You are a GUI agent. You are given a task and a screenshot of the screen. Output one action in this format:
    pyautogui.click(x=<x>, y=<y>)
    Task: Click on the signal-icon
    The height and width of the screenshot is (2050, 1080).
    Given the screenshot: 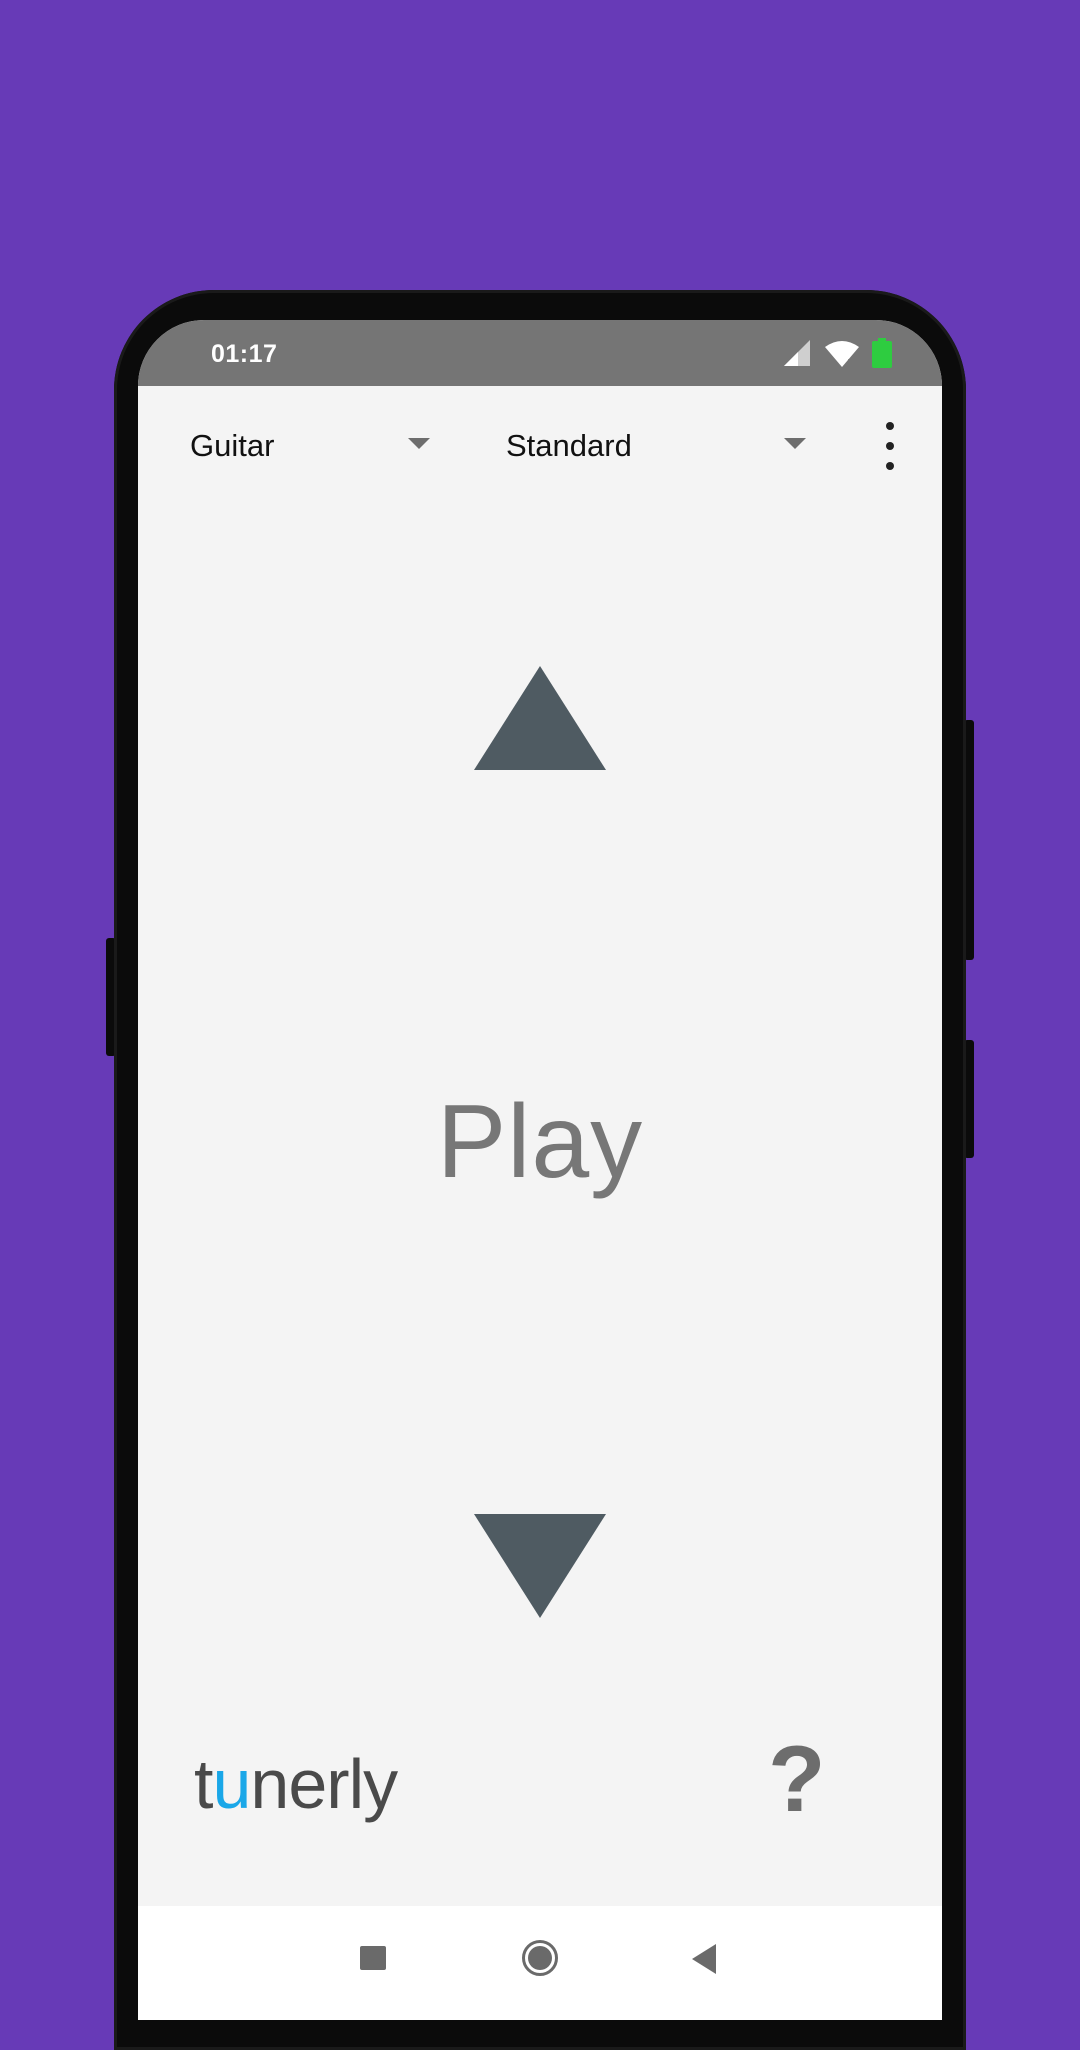 What is the action you would take?
    pyautogui.click(x=797, y=353)
    